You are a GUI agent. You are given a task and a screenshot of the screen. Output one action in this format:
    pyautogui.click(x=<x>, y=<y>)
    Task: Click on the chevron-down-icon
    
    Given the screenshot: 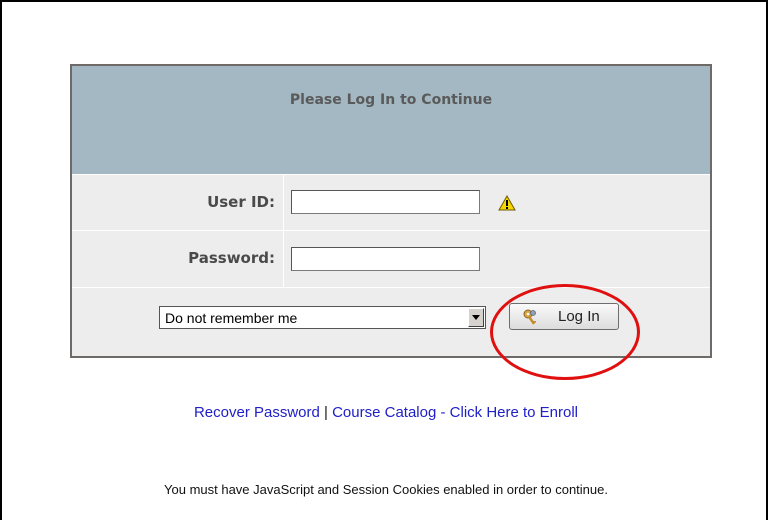 What is the action you would take?
    pyautogui.click(x=476, y=317)
    